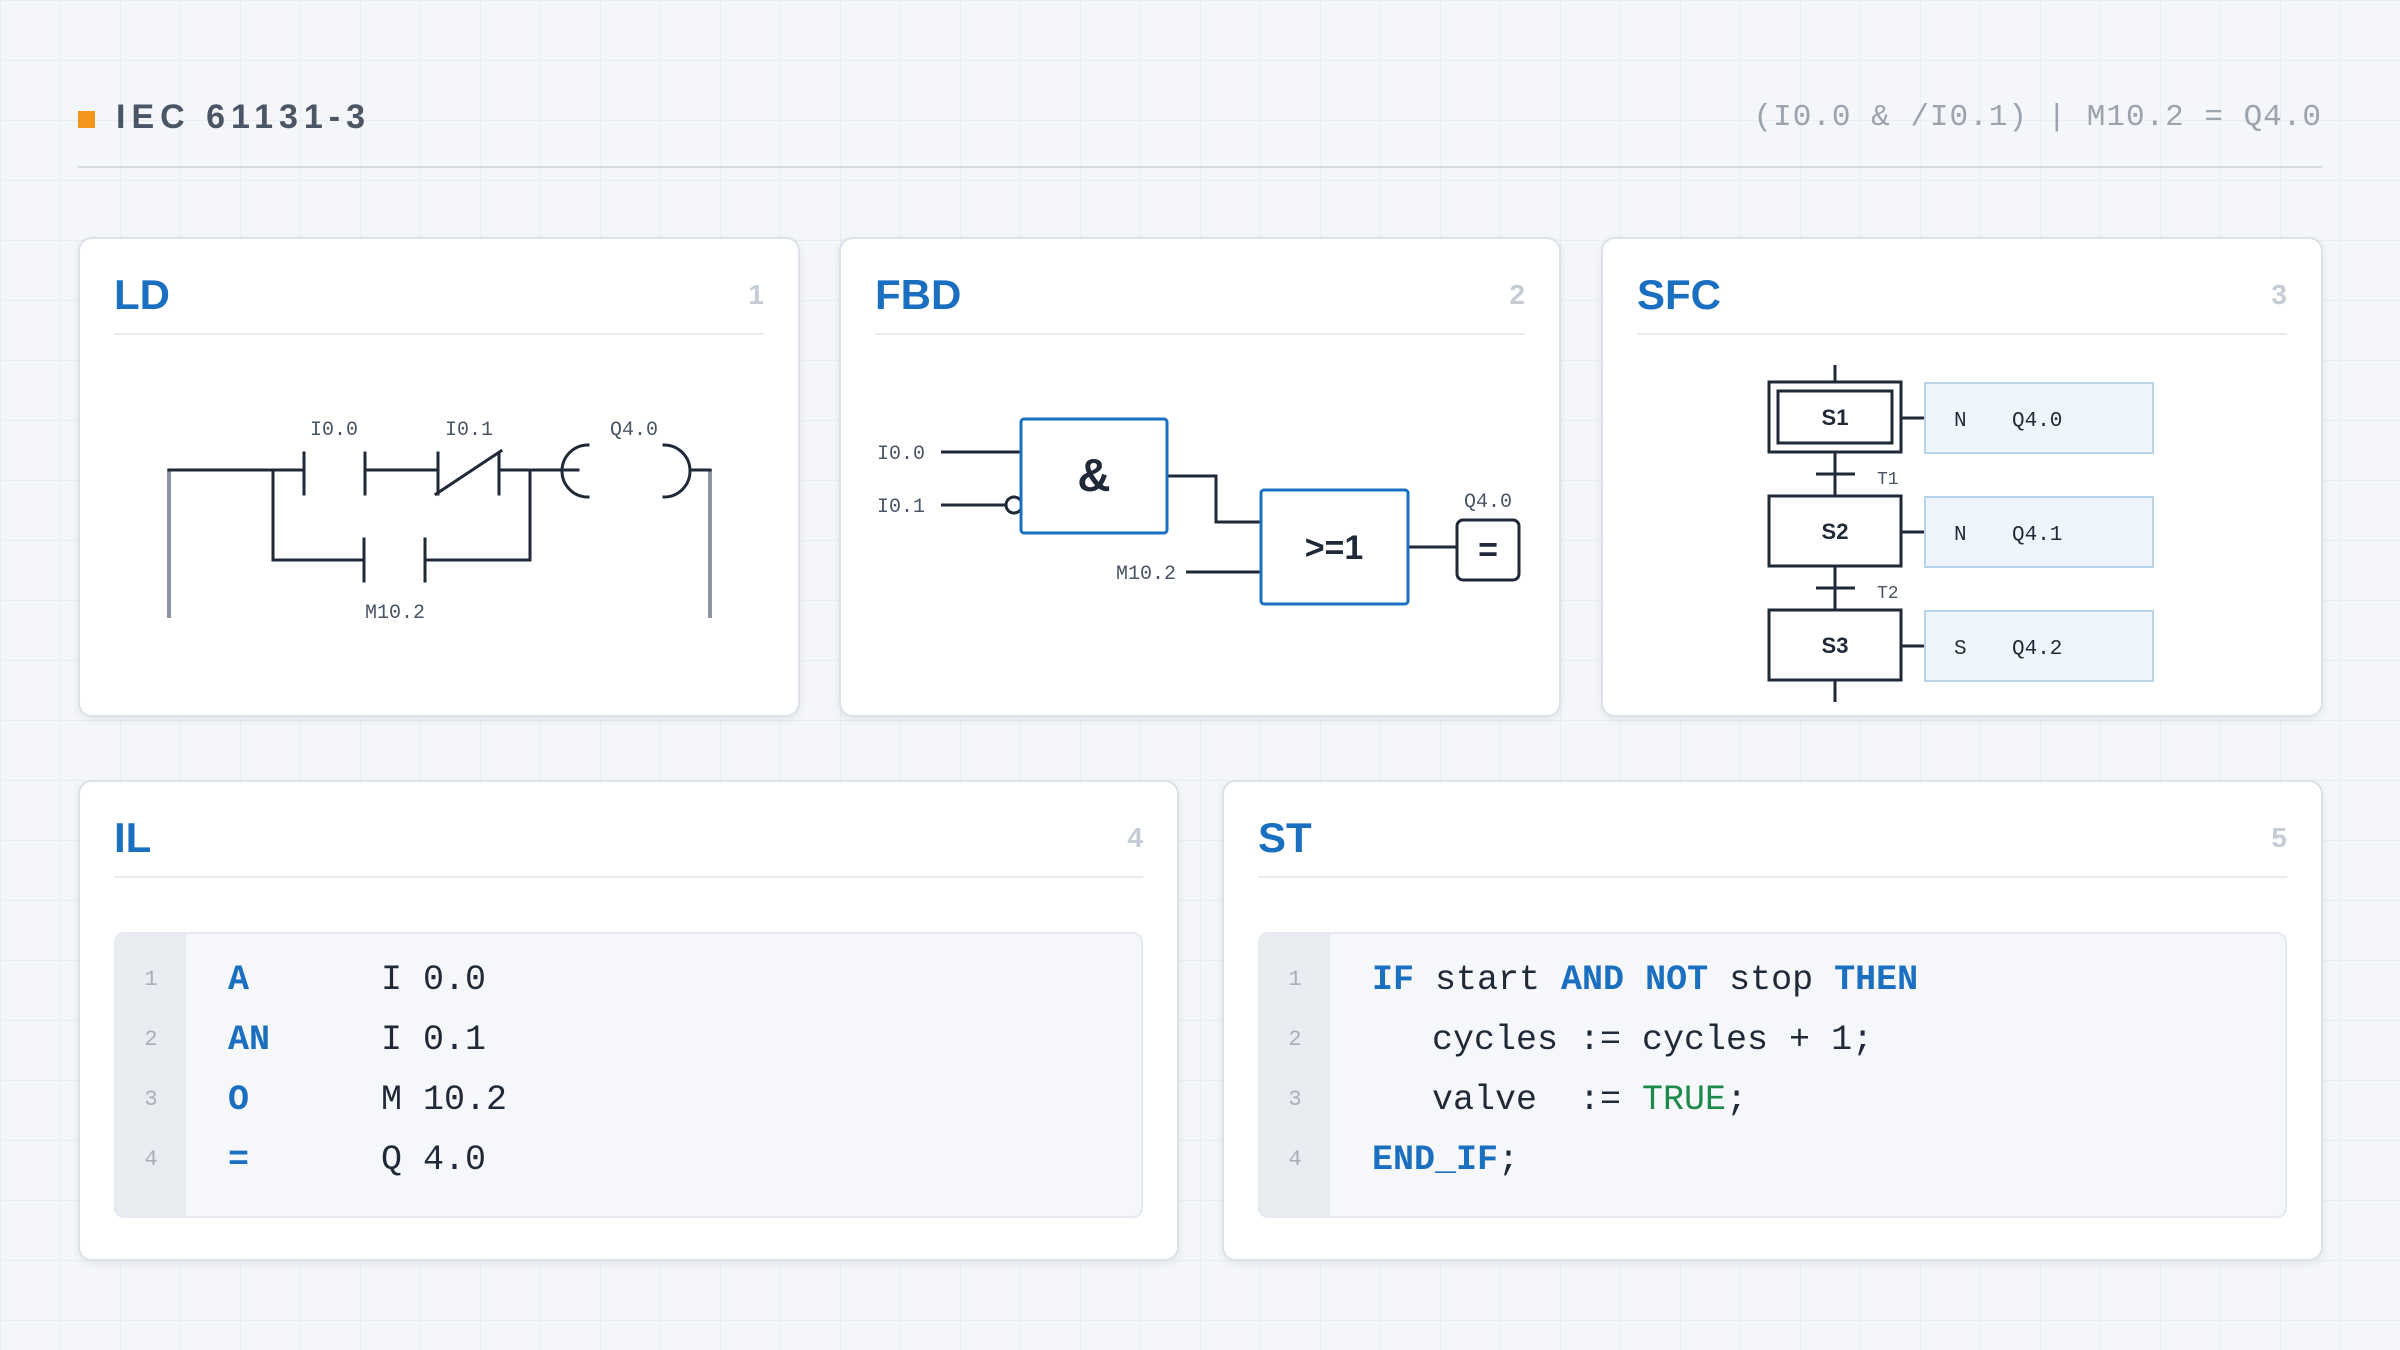 This screenshot has width=2400, height=1350. I want to click on st-literal: TRUE, so click(1684, 1100).